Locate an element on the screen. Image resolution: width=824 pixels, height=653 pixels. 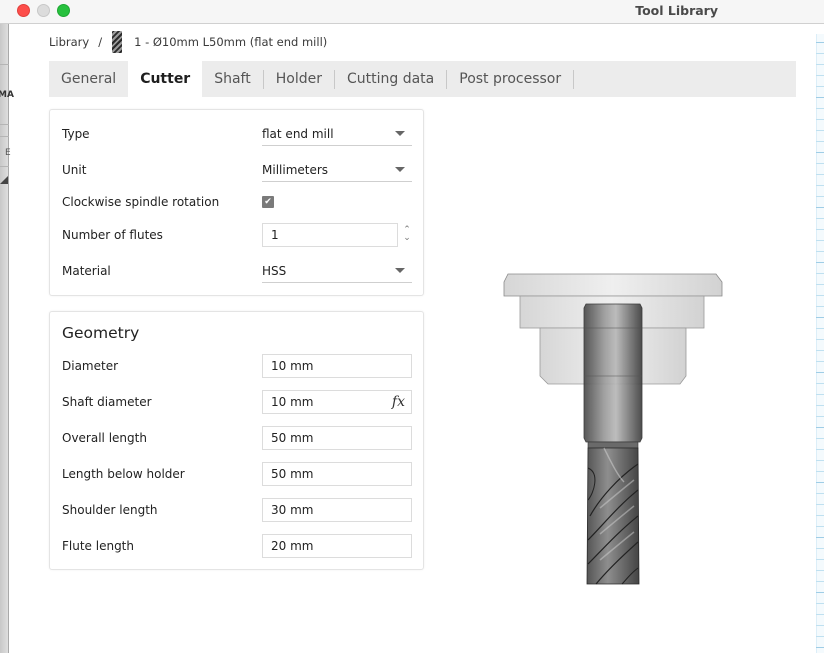
length-below-holder-input: 50 mm is located at coordinates (337, 474).